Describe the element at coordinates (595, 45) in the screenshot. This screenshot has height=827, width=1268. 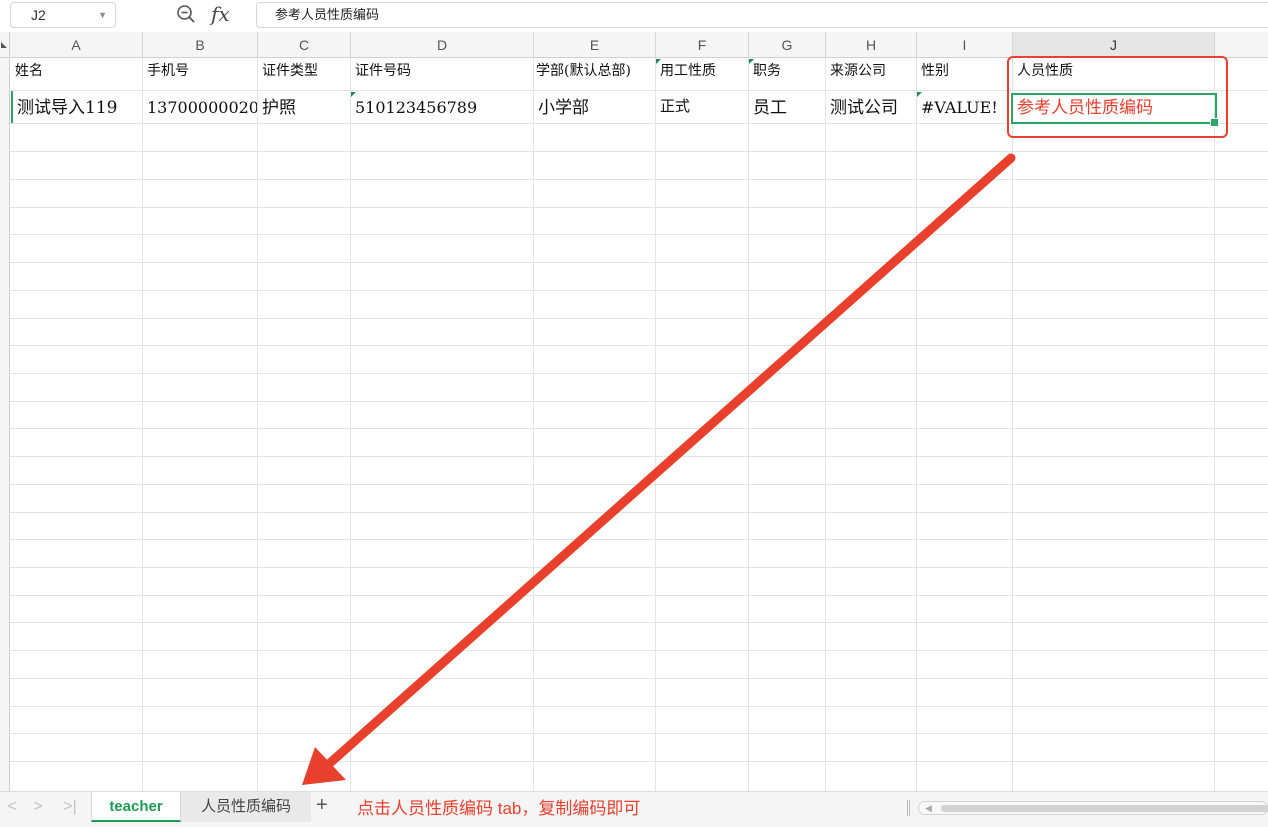
I see `column-header-e: E` at that location.